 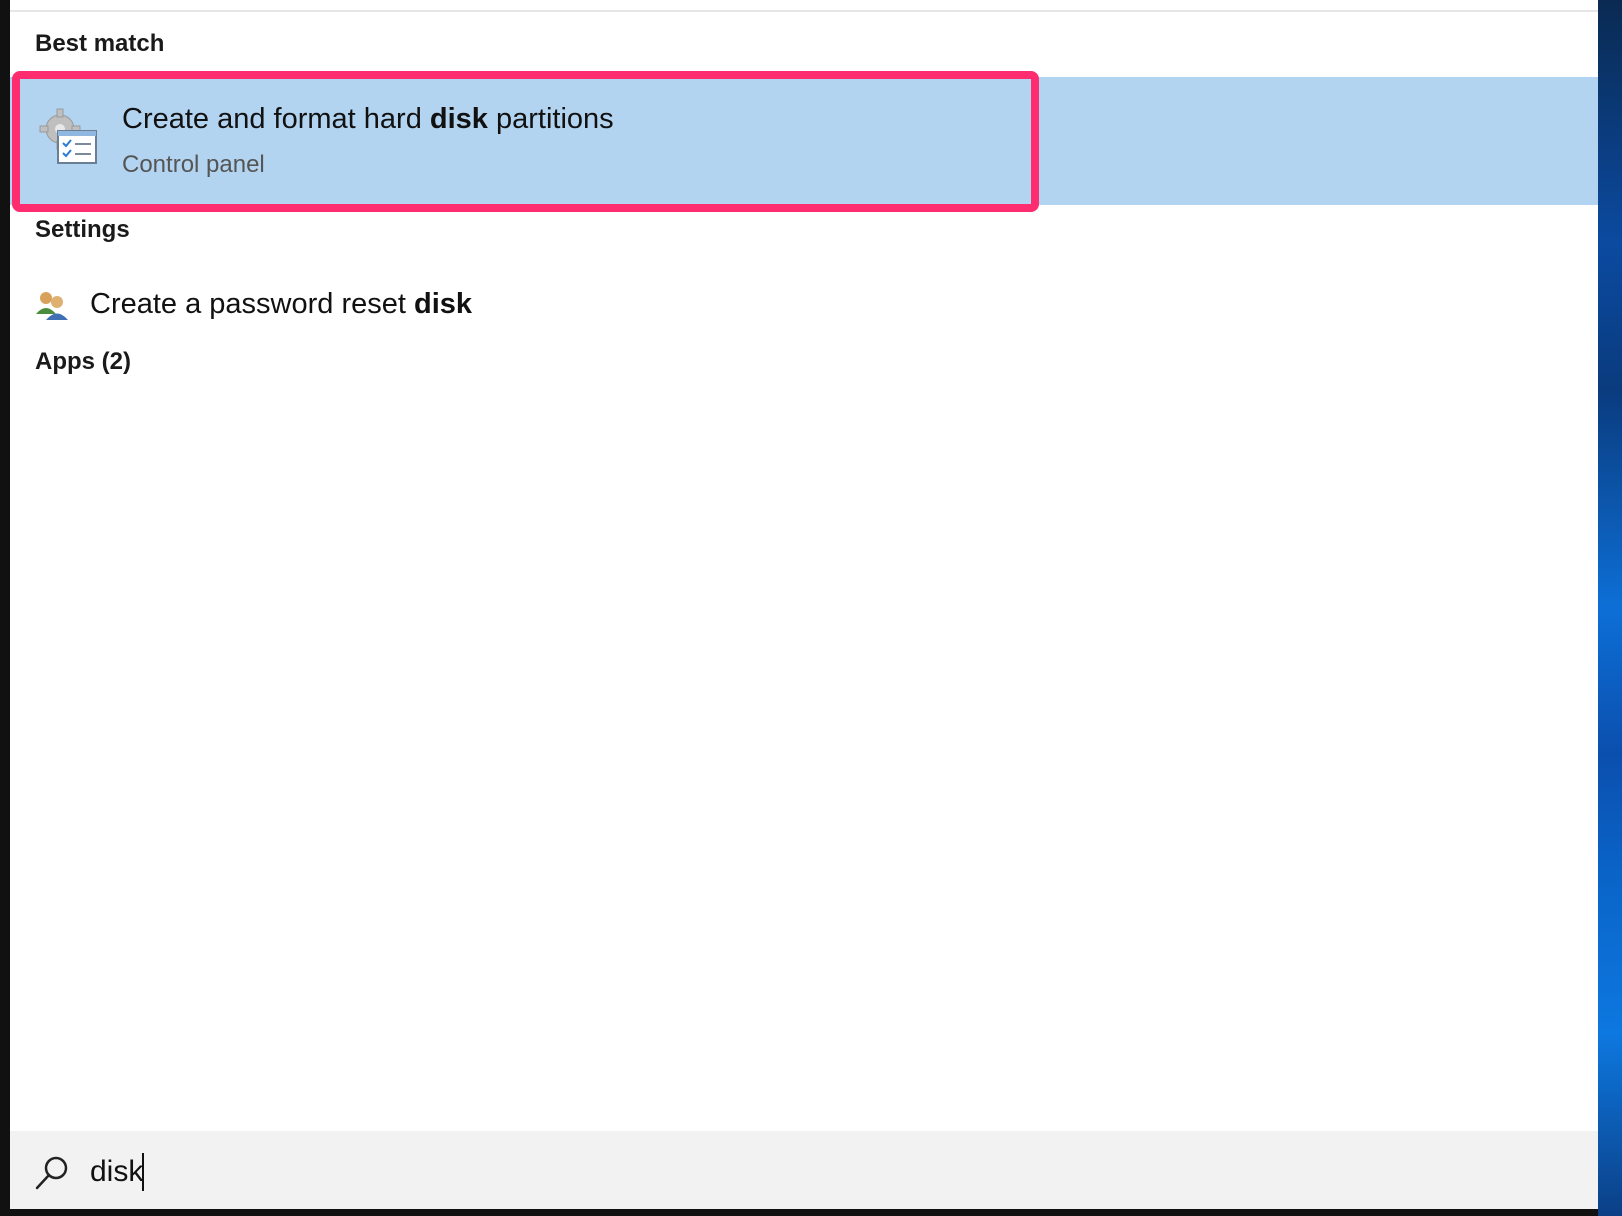 What do you see at coordinates (276, 119) in the screenshot?
I see `best-match-title-pre: Create and format hard` at bounding box center [276, 119].